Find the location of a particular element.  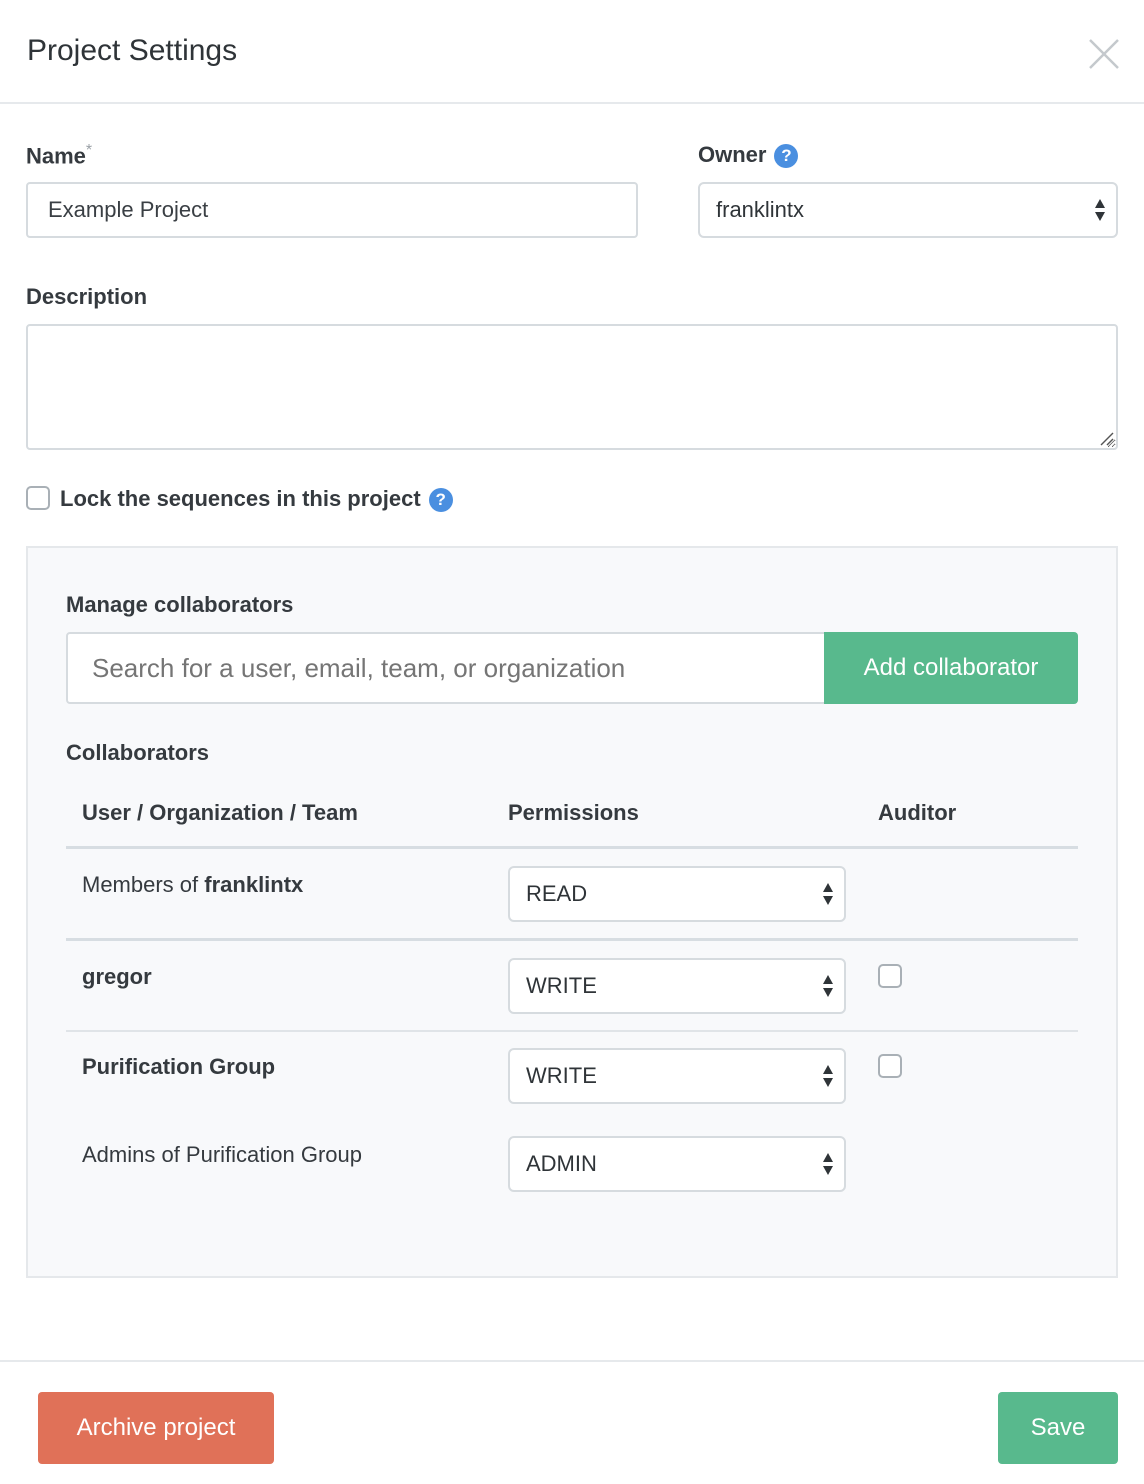

permission-select: READ is located at coordinates (677, 894).